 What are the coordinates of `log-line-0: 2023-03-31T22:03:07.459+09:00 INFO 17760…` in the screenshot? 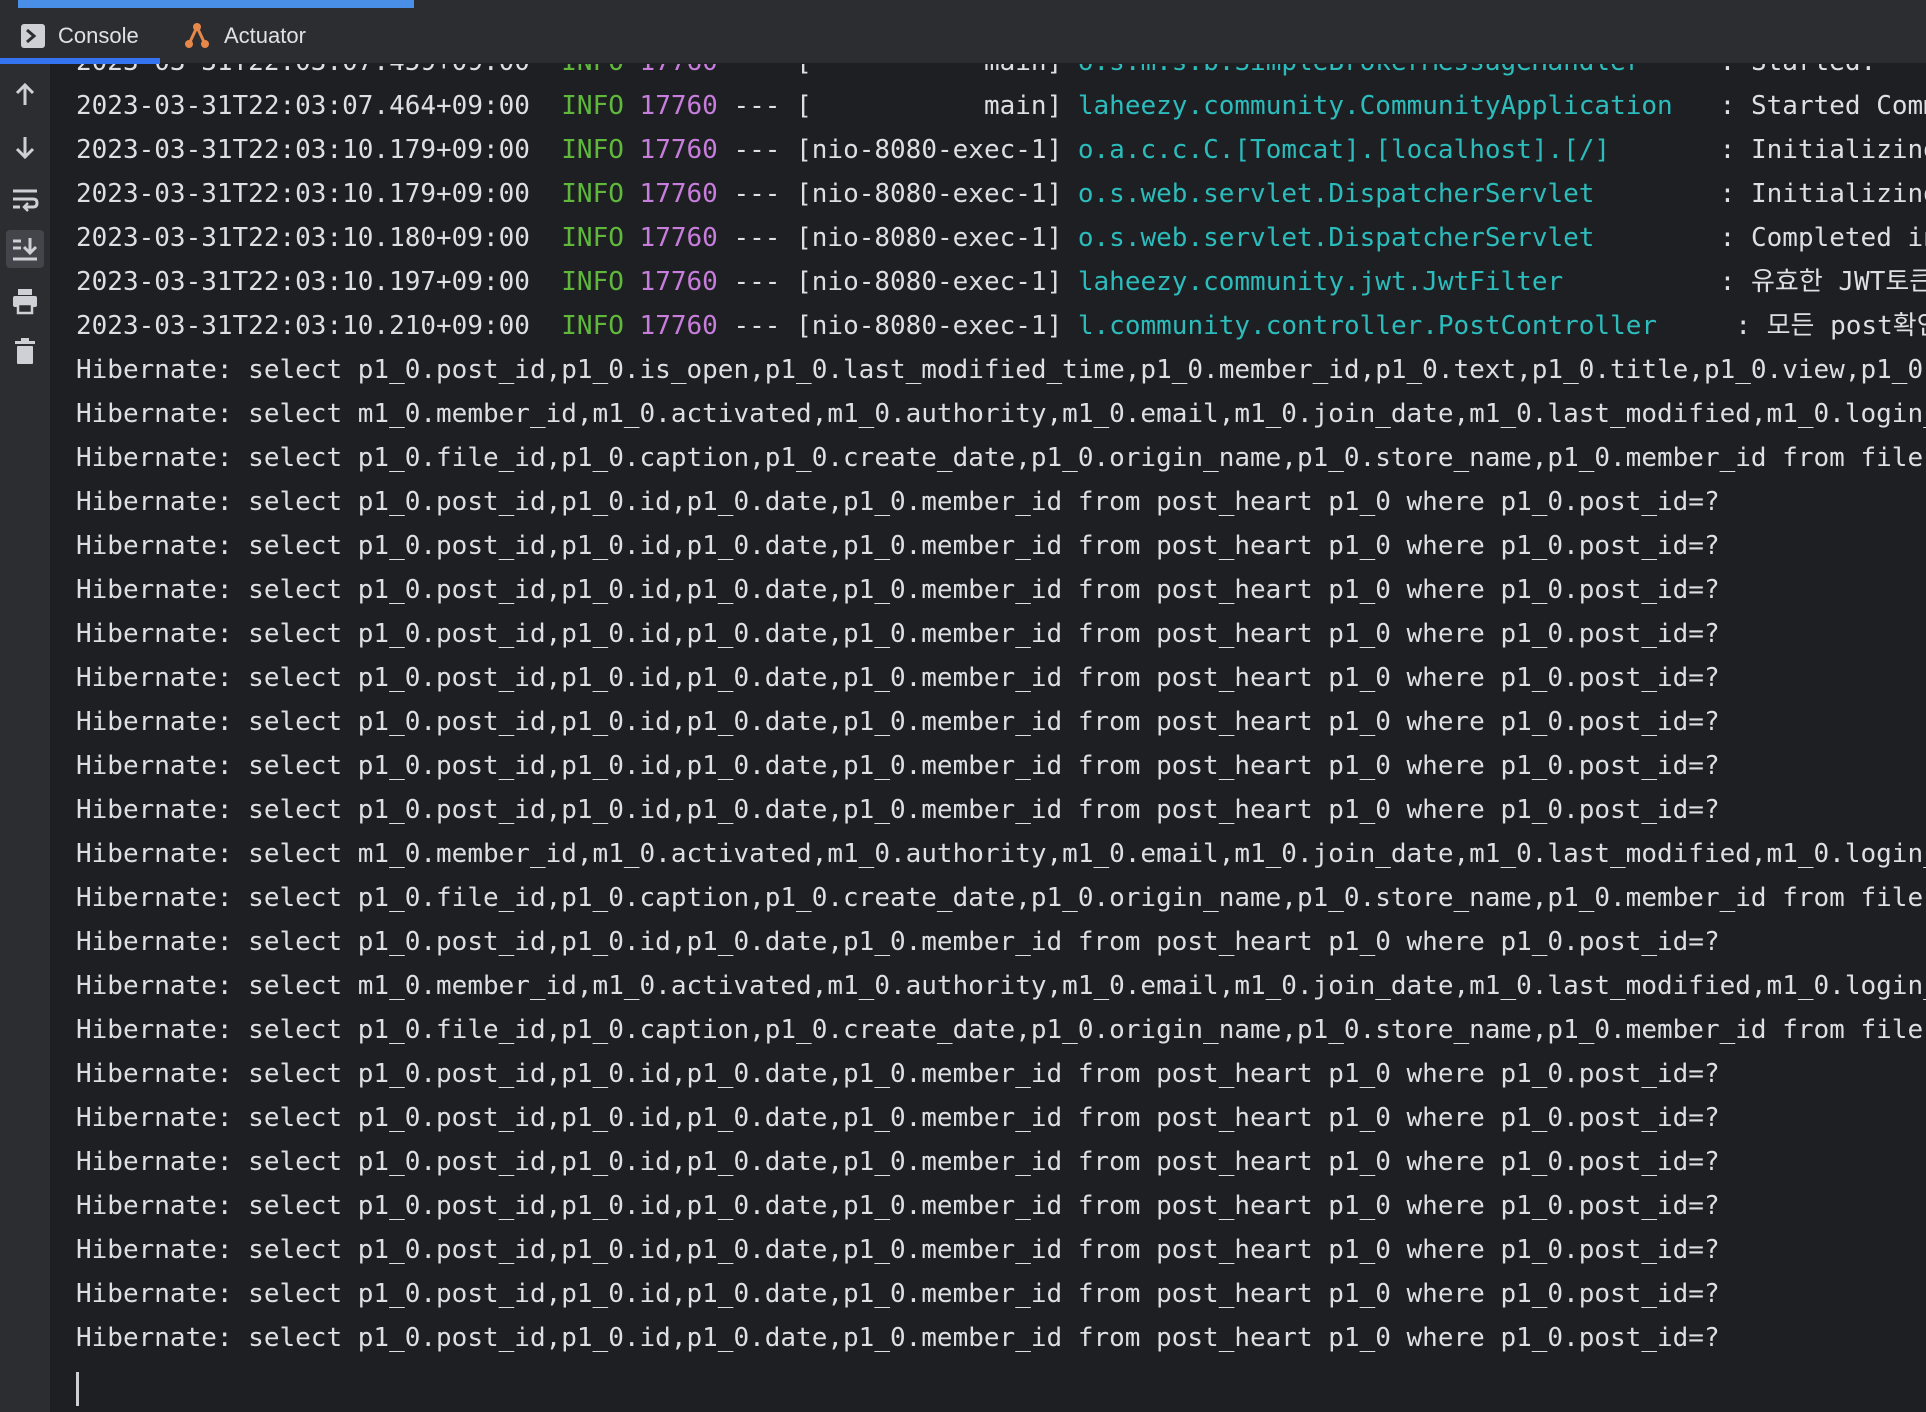 It's located at (1001, 74).